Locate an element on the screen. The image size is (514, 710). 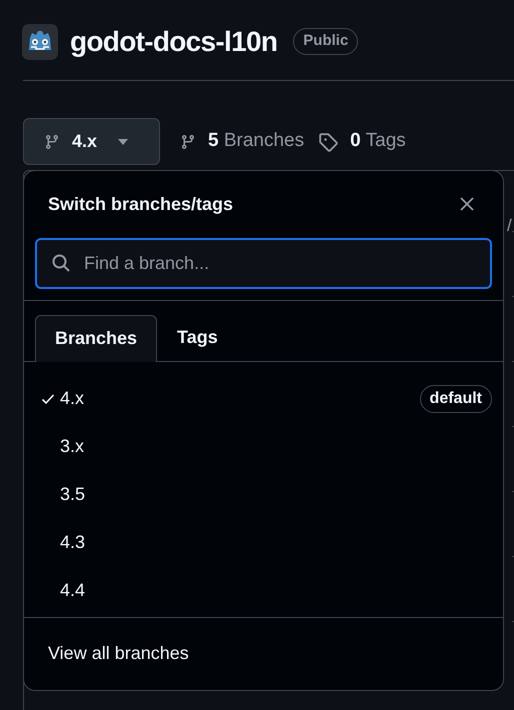
branch-item: 3.x is located at coordinates (263, 446).